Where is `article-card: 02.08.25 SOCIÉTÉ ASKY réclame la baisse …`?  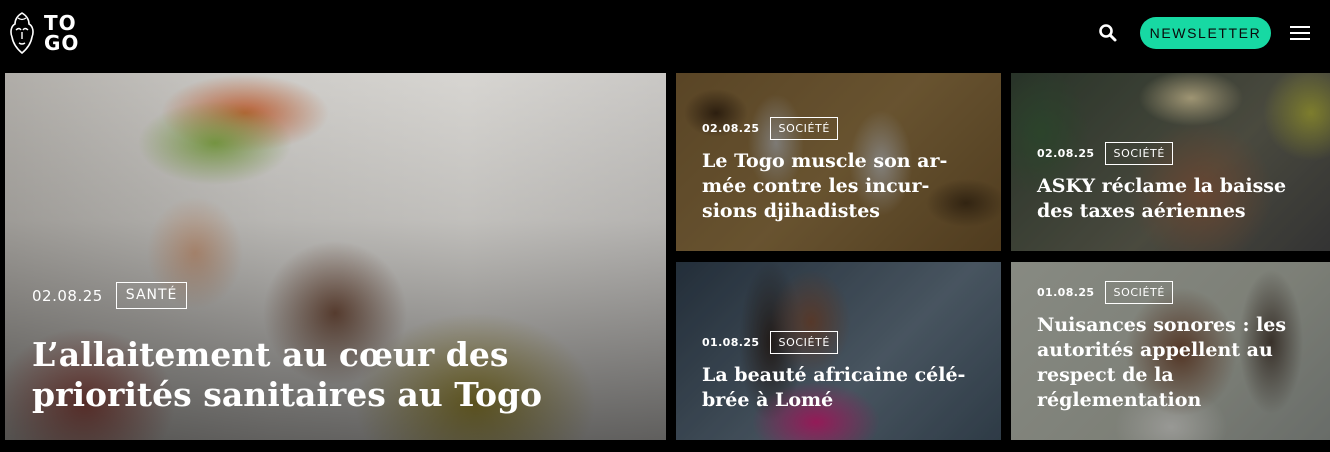 article-card: 02.08.25 SOCIÉTÉ ASKY réclame la baisse … is located at coordinates (1170, 162).